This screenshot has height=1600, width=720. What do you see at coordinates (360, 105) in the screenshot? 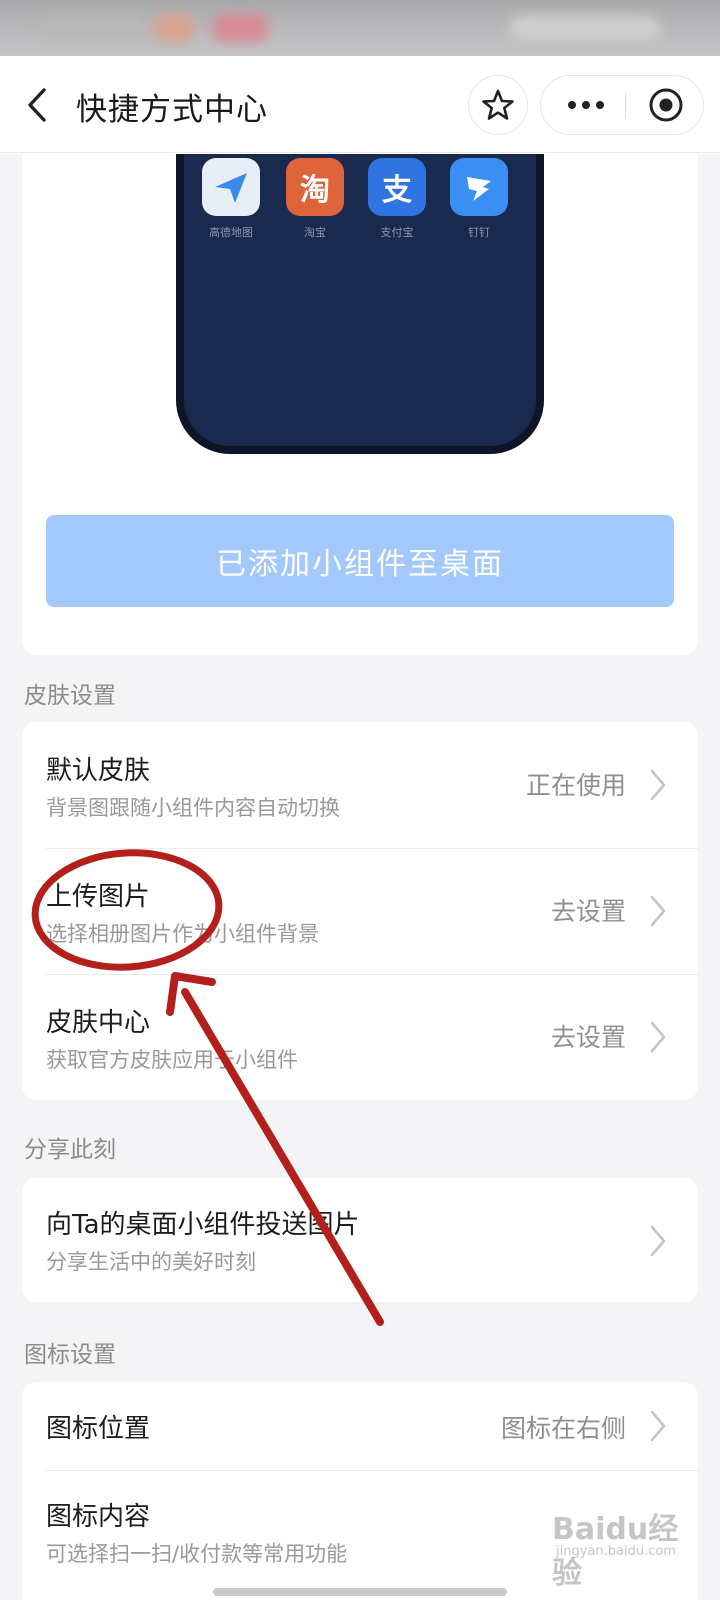
I see `navigation-bar: 快捷方式中心` at bounding box center [360, 105].